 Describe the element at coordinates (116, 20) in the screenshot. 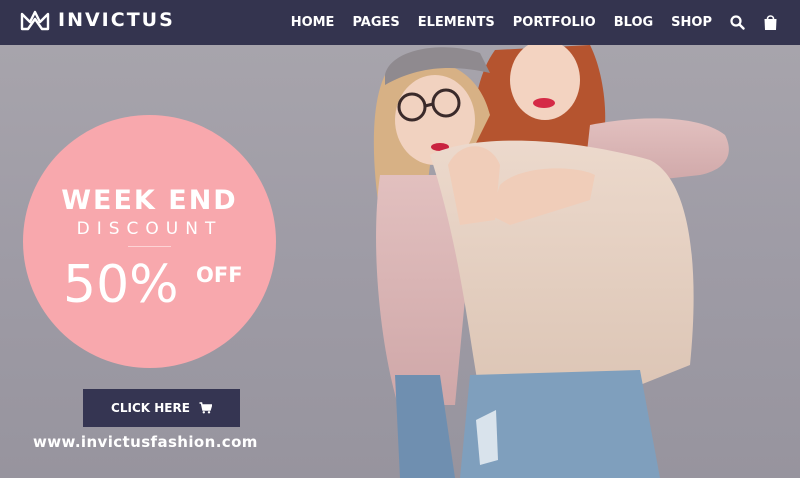

I see `brand-name: INVICTUS` at that location.